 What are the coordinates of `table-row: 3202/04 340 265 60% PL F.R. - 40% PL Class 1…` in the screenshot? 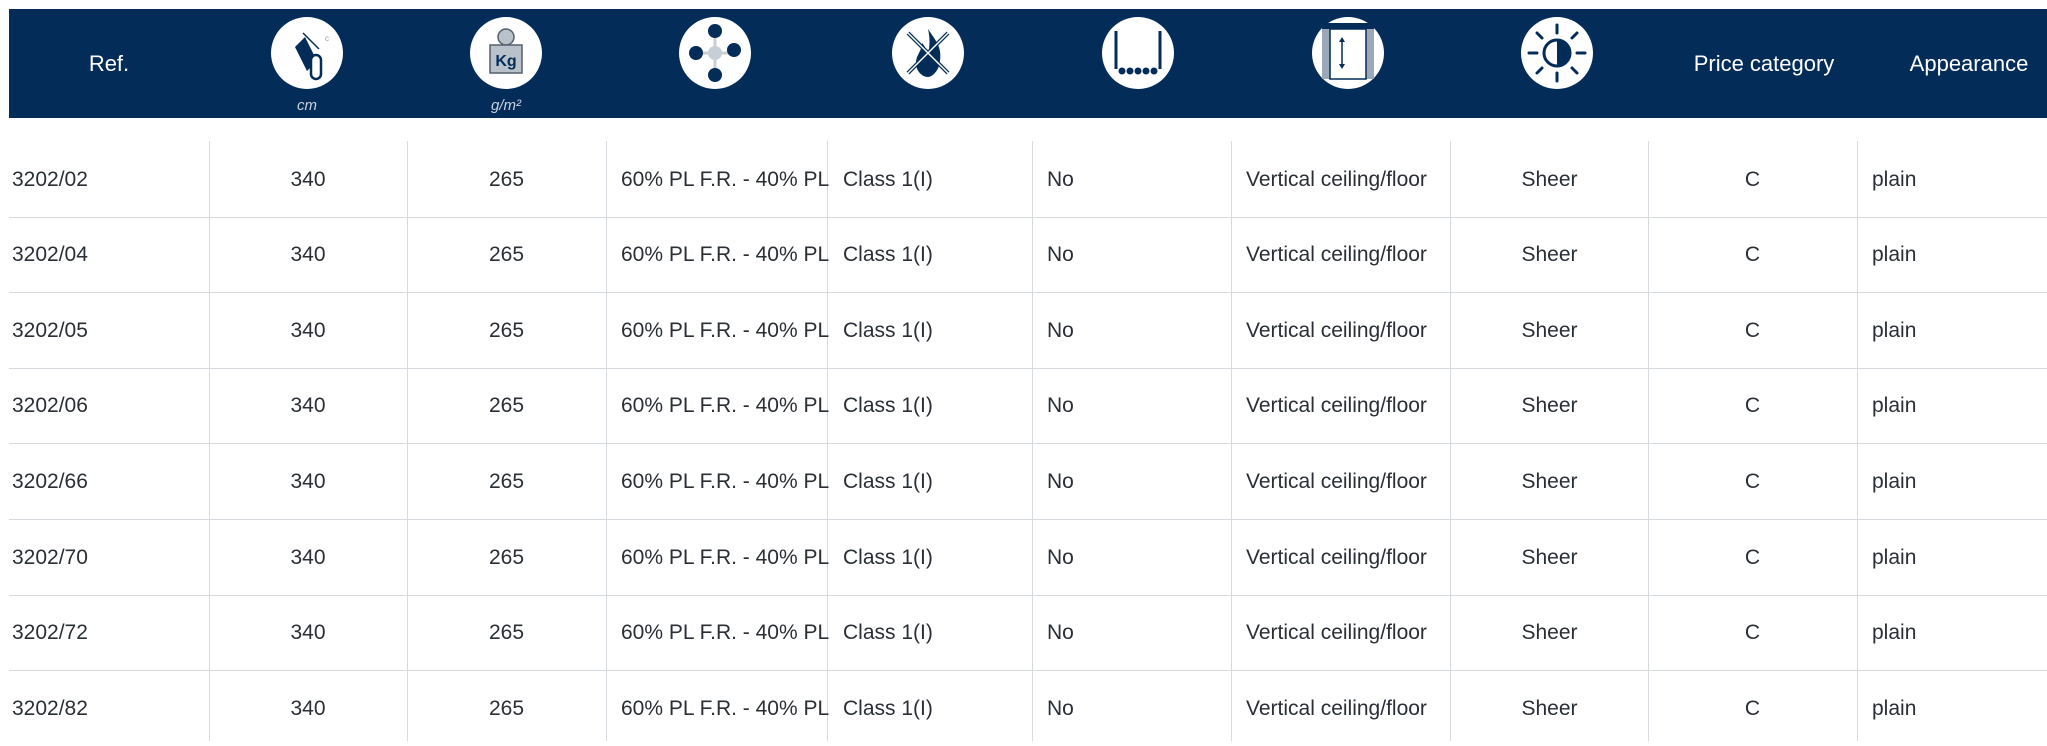 It's located at (1028, 255).